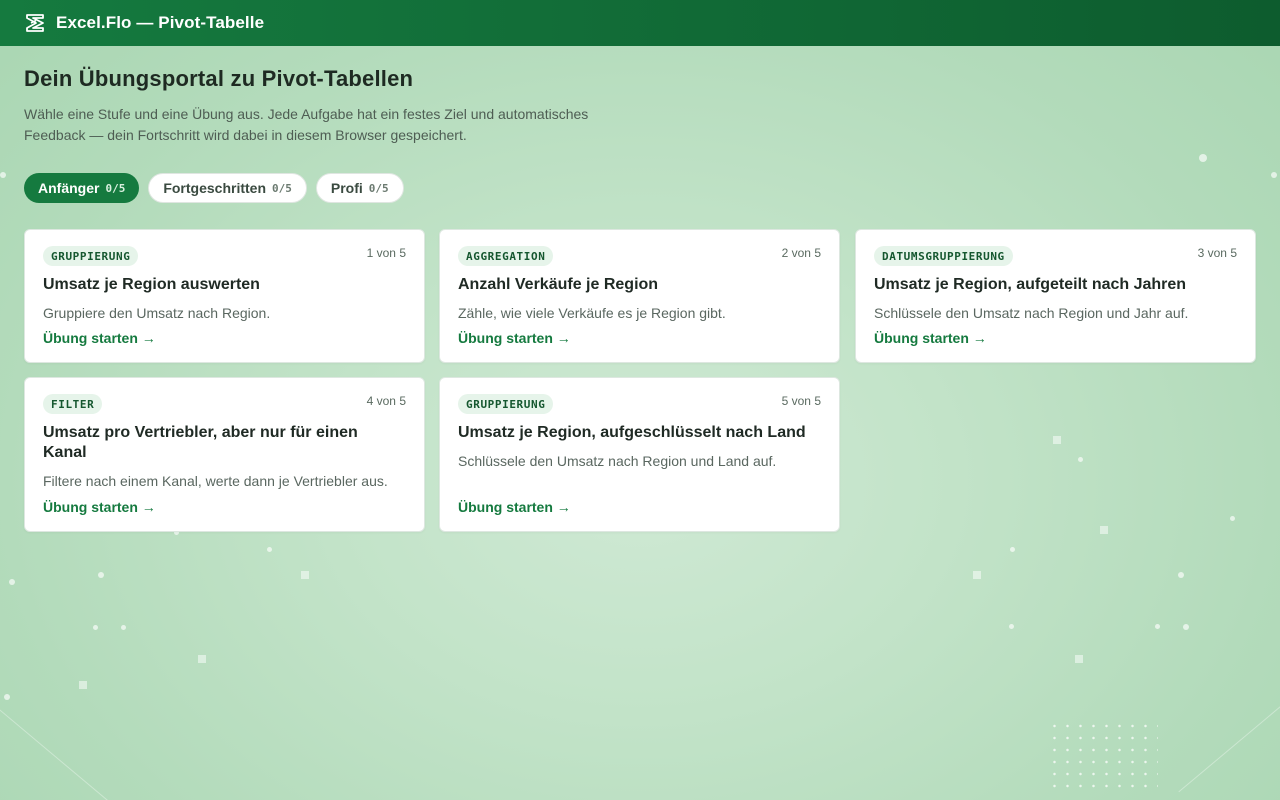  Describe the element at coordinates (386, 401) in the screenshot. I see `exercise-counter: 4 von 5` at that location.